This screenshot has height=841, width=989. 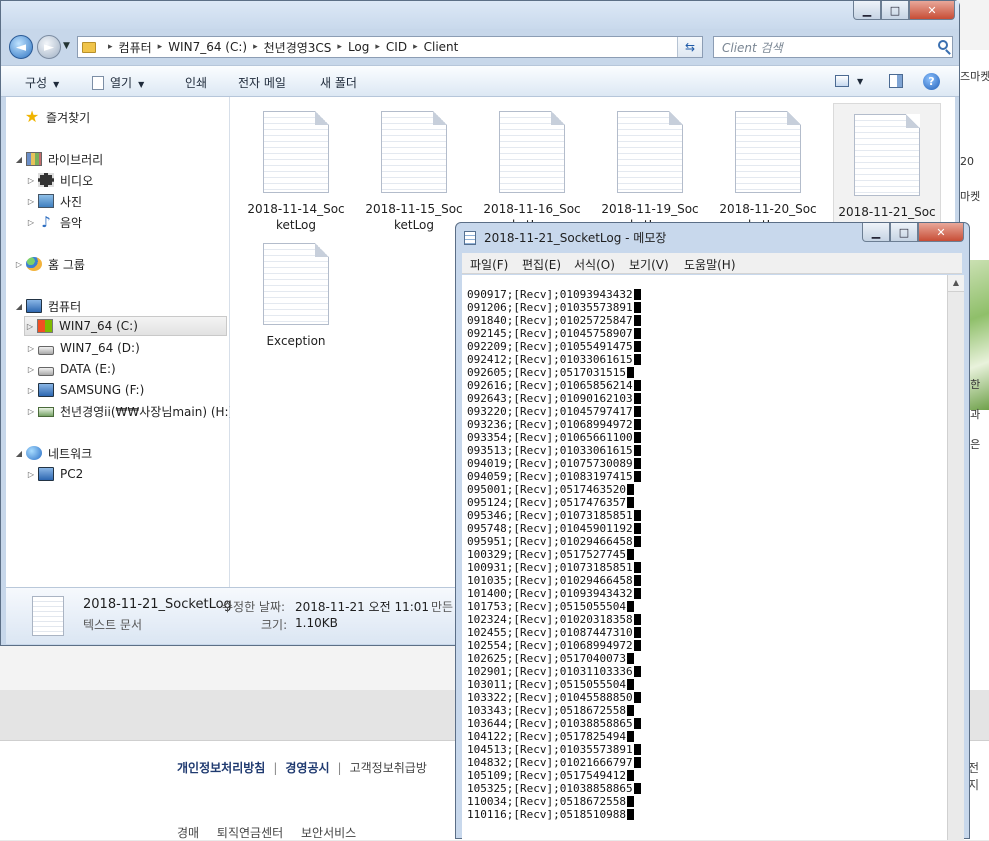 I want to click on footer-link-privacy: 개인정보처리방침, so click(x=221, y=768).